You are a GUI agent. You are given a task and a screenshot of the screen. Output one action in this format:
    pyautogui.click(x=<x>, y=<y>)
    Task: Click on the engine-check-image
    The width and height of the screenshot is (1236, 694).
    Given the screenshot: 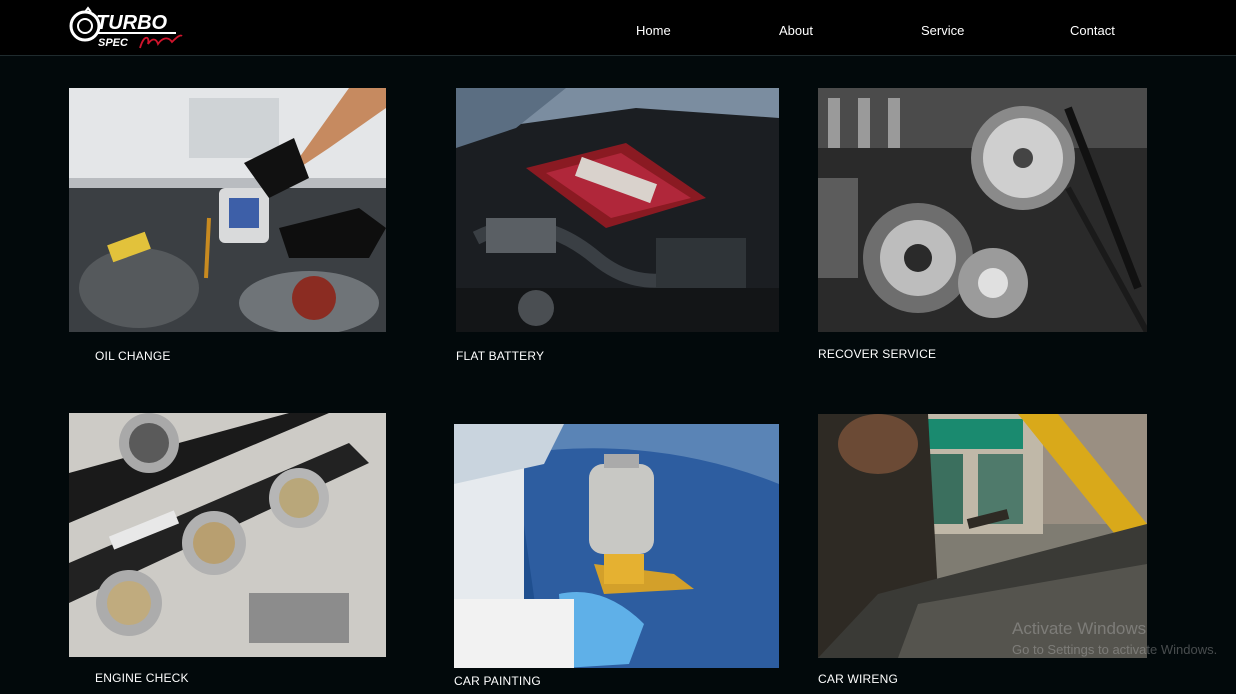 What is the action you would take?
    pyautogui.click(x=227, y=535)
    